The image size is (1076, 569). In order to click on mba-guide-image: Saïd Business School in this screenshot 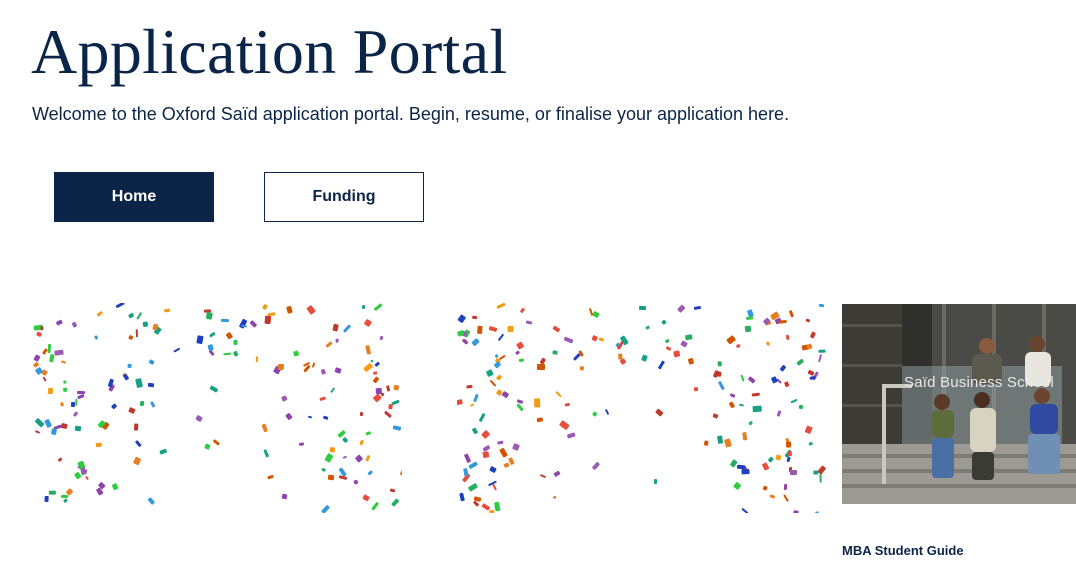, I will do `click(959, 404)`.